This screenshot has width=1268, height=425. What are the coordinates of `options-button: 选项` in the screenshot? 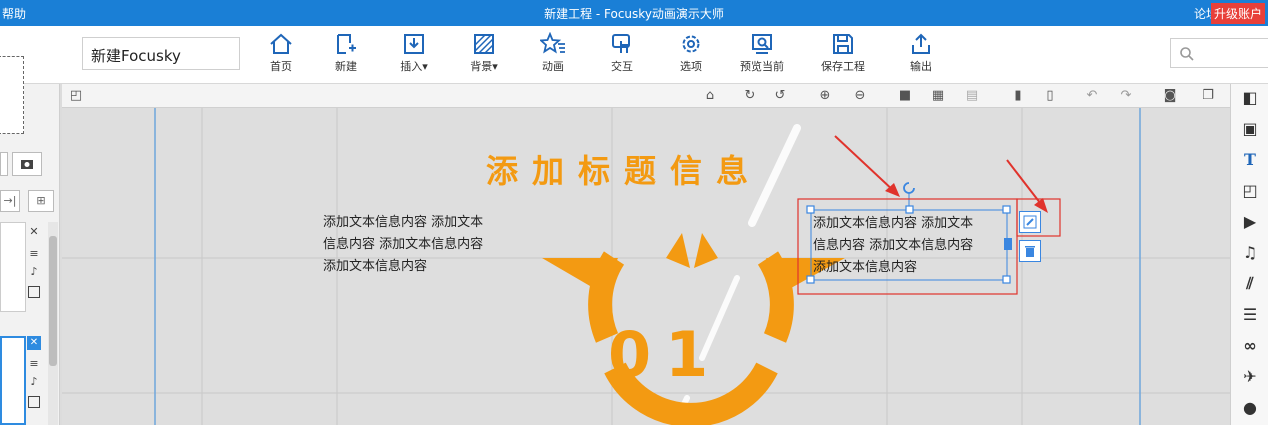 It's located at (691, 55).